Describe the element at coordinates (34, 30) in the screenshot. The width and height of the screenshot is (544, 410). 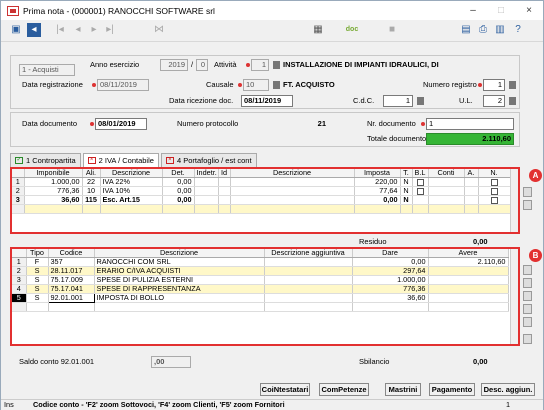
I see `back-icon: ◂` at that location.